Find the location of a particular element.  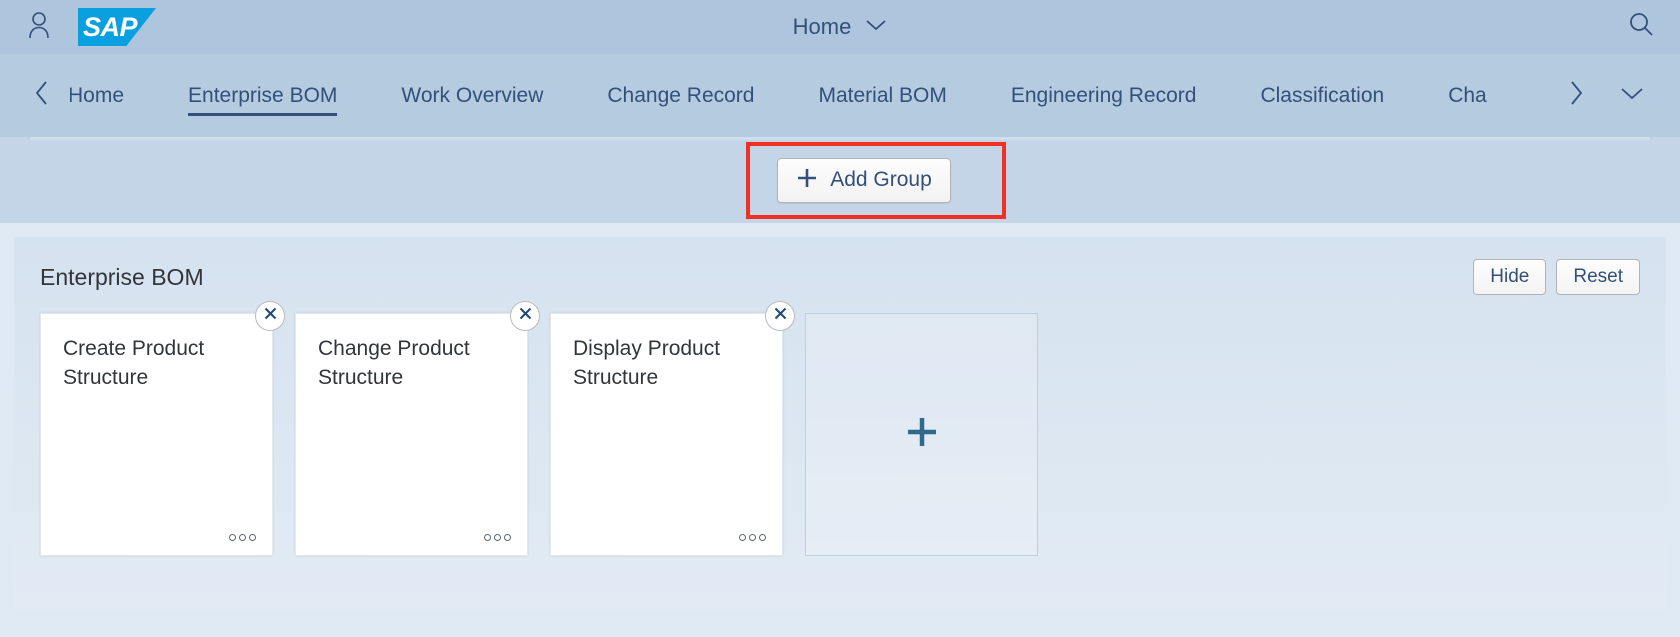

tab-material-bom: Material BOM is located at coordinates (882, 95).